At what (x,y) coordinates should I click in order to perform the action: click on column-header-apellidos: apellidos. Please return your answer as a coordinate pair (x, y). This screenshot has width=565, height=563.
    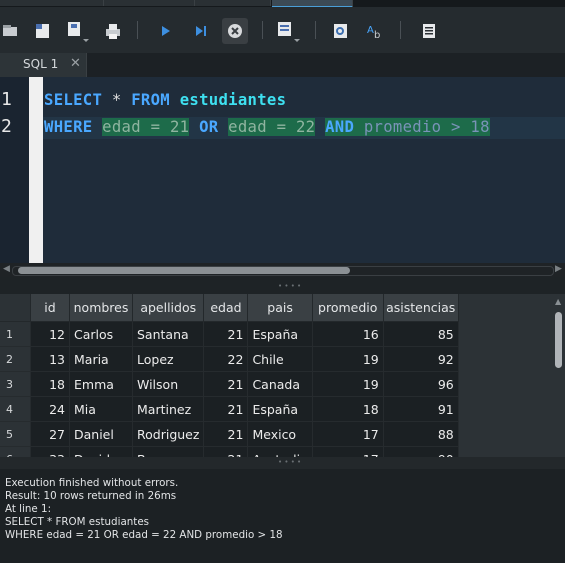
    Looking at the image, I should click on (168, 308).